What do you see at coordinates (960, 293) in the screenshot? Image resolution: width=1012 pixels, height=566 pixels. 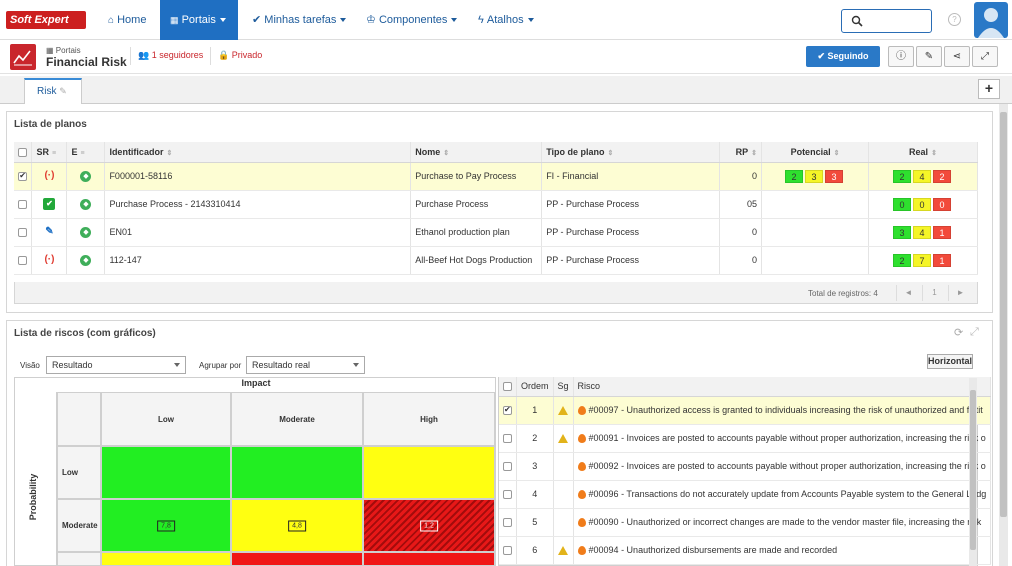 I see `next-page-button: ►` at bounding box center [960, 293].